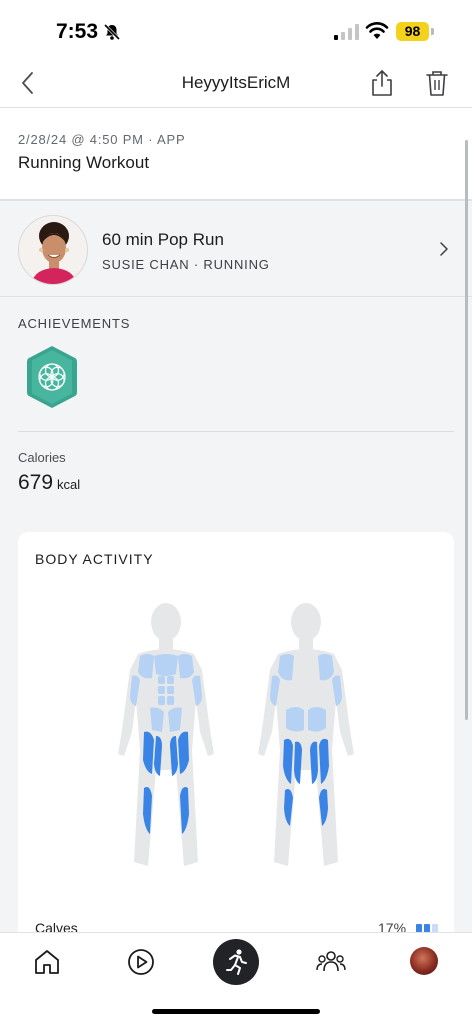 The width and height of the screenshot is (472, 1024). I want to click on community-icon, so click(331, 962).